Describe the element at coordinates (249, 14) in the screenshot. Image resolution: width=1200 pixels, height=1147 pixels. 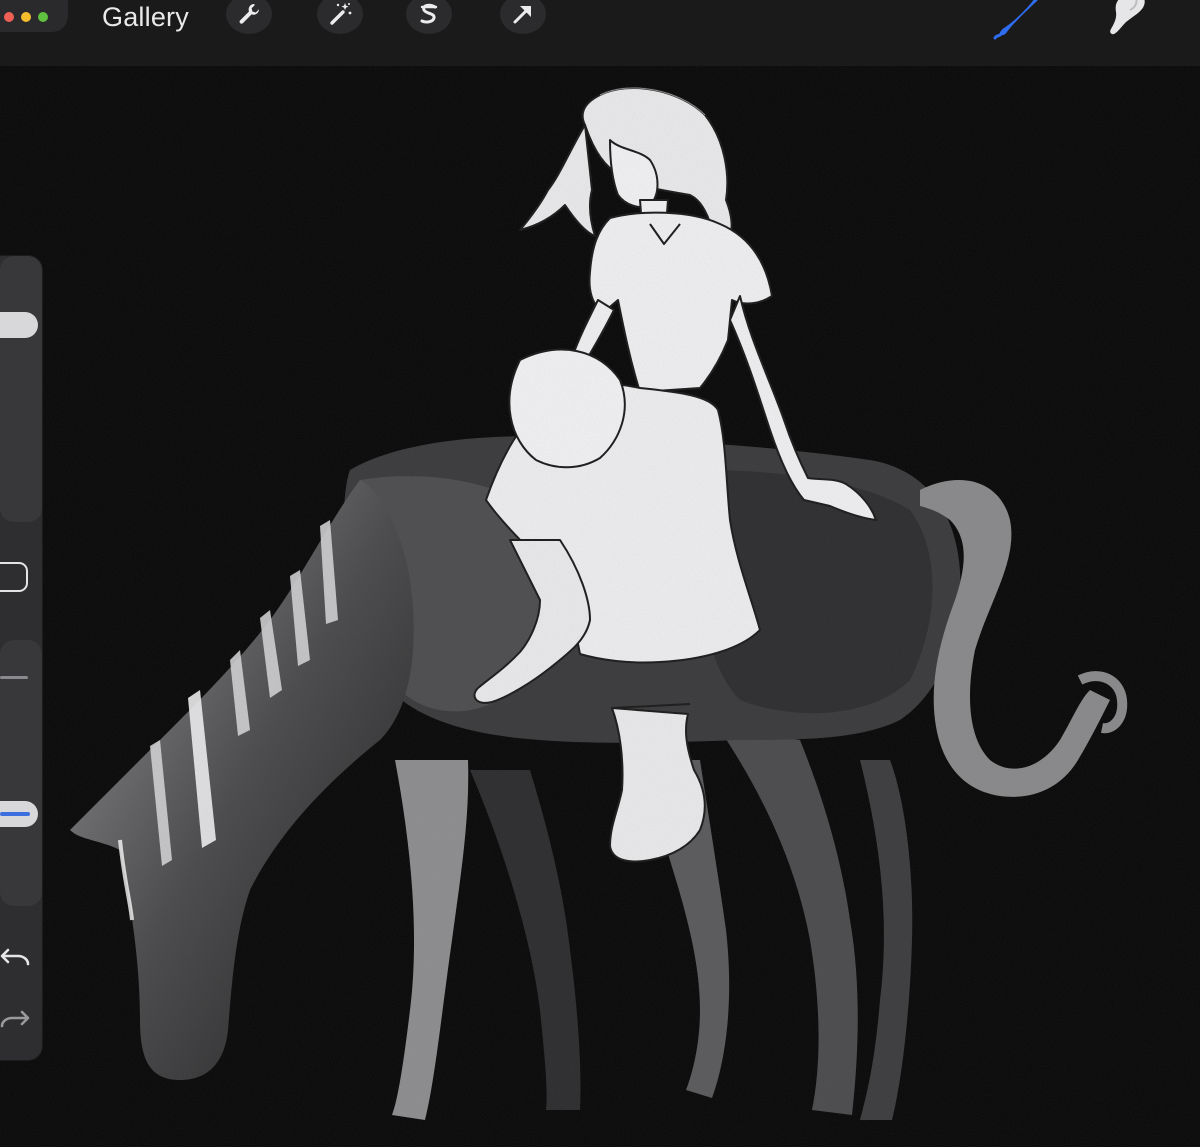
I see `wrench-icon` at that location.